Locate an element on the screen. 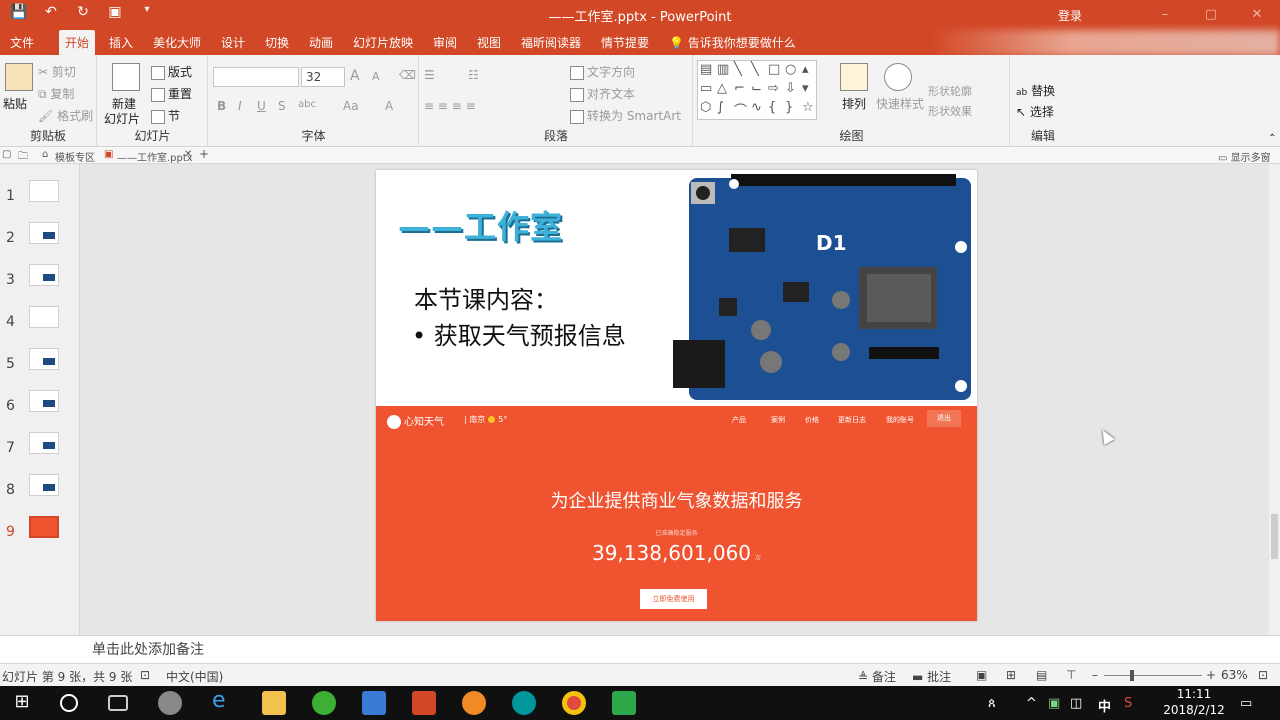 This screenshot has width=1280, height=720. shrink-font-button: A is located at coordinates (376, 76).